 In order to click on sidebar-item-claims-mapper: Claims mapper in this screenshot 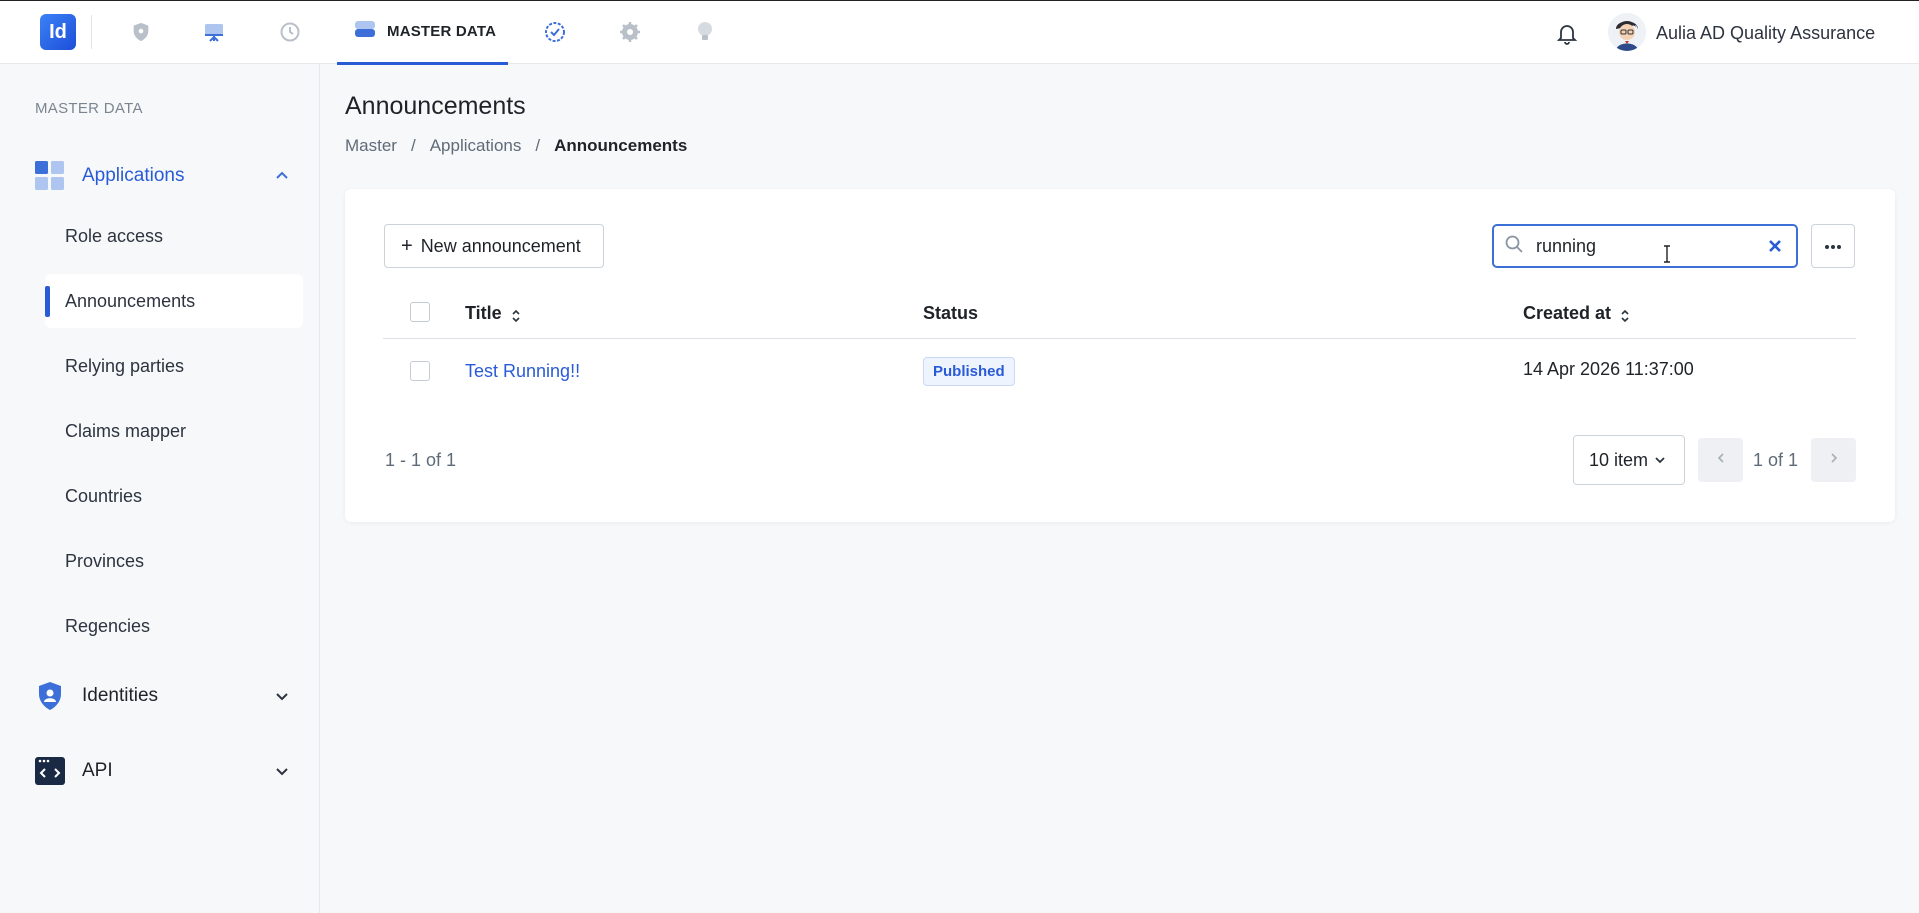, I will do `click(174, 431)`.